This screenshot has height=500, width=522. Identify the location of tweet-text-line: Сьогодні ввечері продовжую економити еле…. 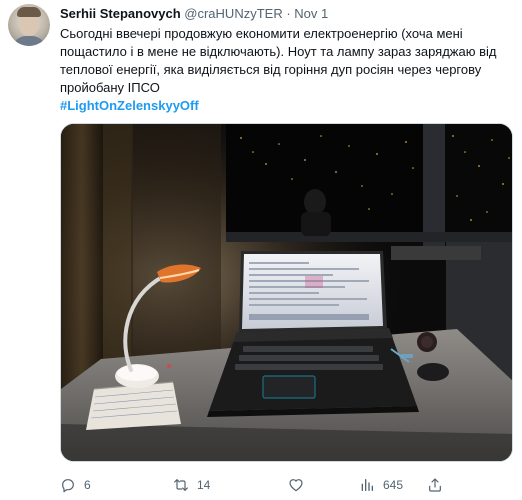
(261, 33).